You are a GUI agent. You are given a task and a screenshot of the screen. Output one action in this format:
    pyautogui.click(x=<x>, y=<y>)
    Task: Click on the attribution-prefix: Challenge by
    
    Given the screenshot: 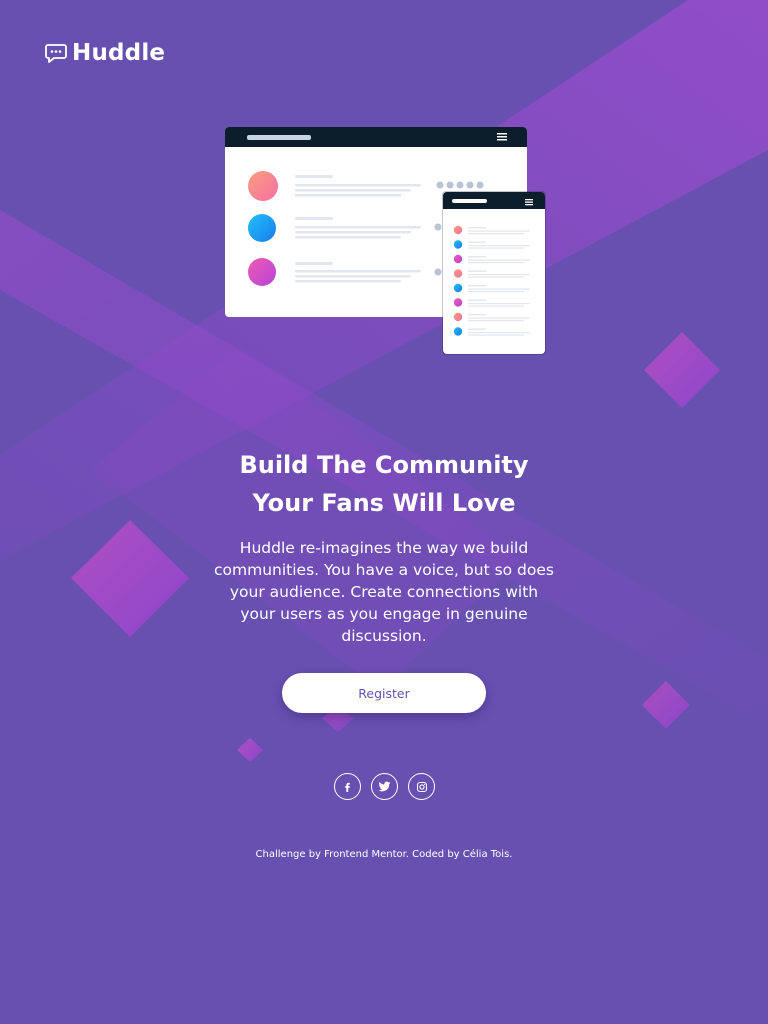 What is the action you would take?
    pyautogui.click(x=290, y=854)
    